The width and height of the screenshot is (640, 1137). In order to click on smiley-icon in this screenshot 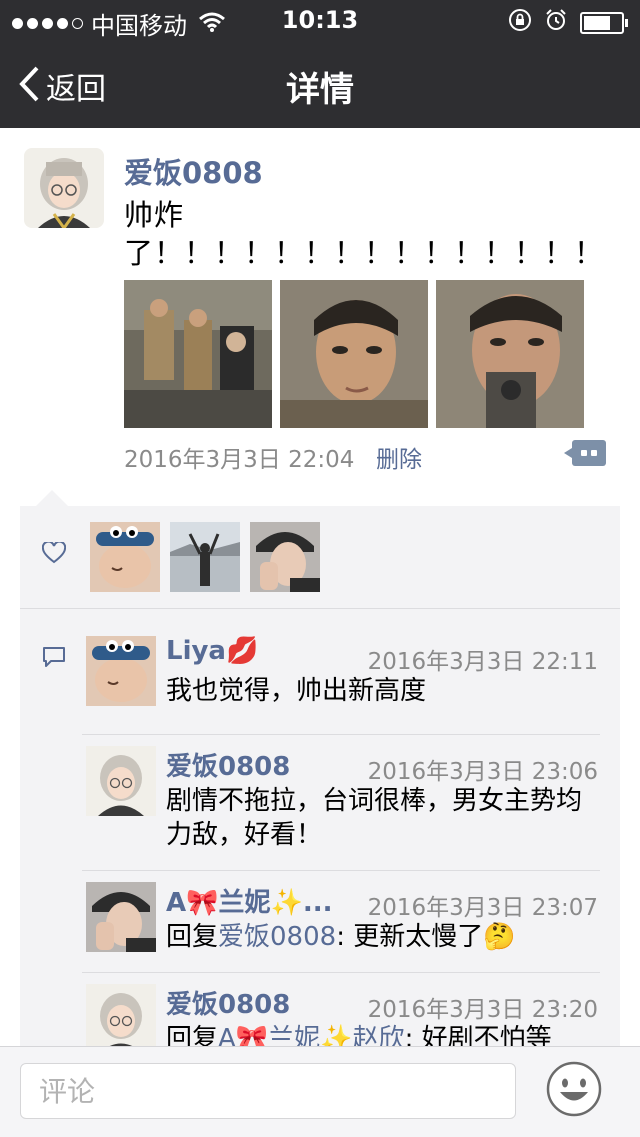, I will do `click(574, 1089)`.